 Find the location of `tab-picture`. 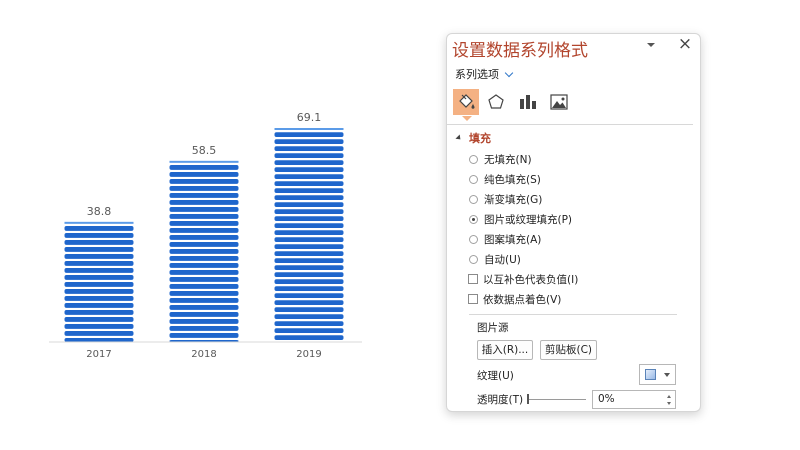

tab-picture is located at coordinates (559, 102).